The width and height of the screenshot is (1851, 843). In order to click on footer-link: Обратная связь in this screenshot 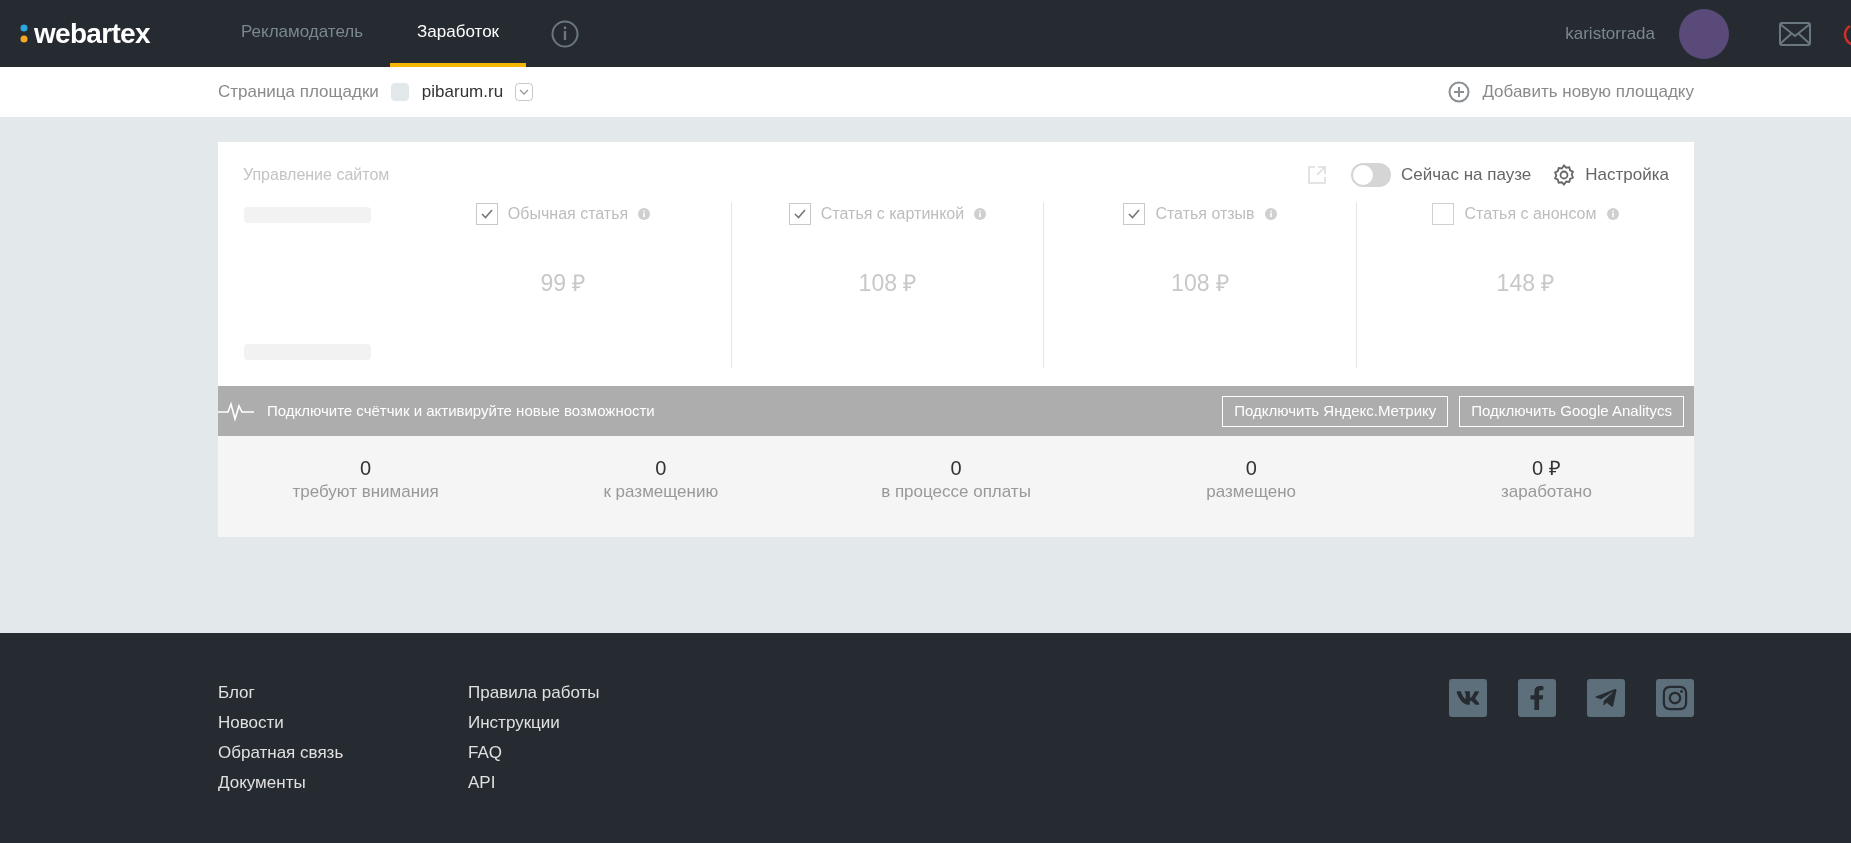, I will do `click(343, 753)`.